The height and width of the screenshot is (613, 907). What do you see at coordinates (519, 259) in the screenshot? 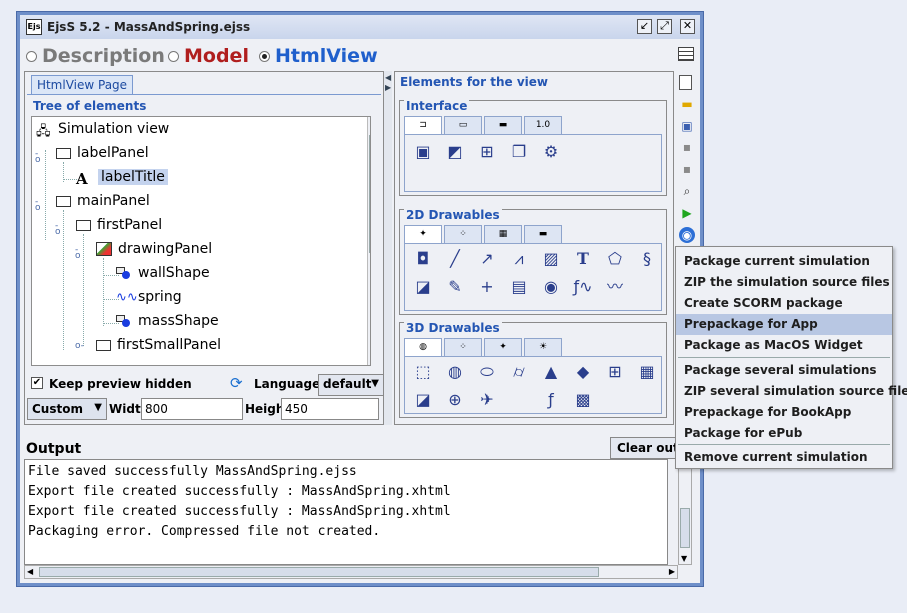
I see `spring-element-icon: ⩘` at bounding box center [519, 259].